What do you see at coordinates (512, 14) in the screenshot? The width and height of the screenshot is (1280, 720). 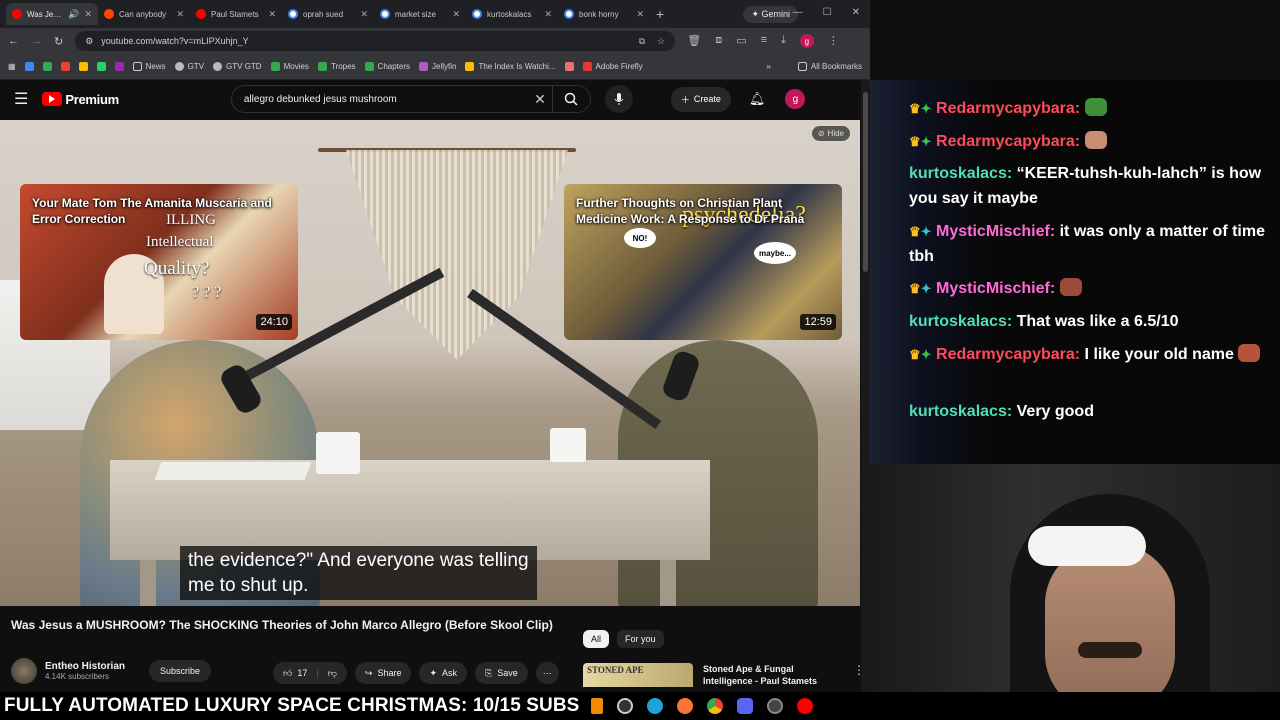 I see `tab-kurtoskalacs: kurtoskalacs ✕` at bounding box center [512, 14].